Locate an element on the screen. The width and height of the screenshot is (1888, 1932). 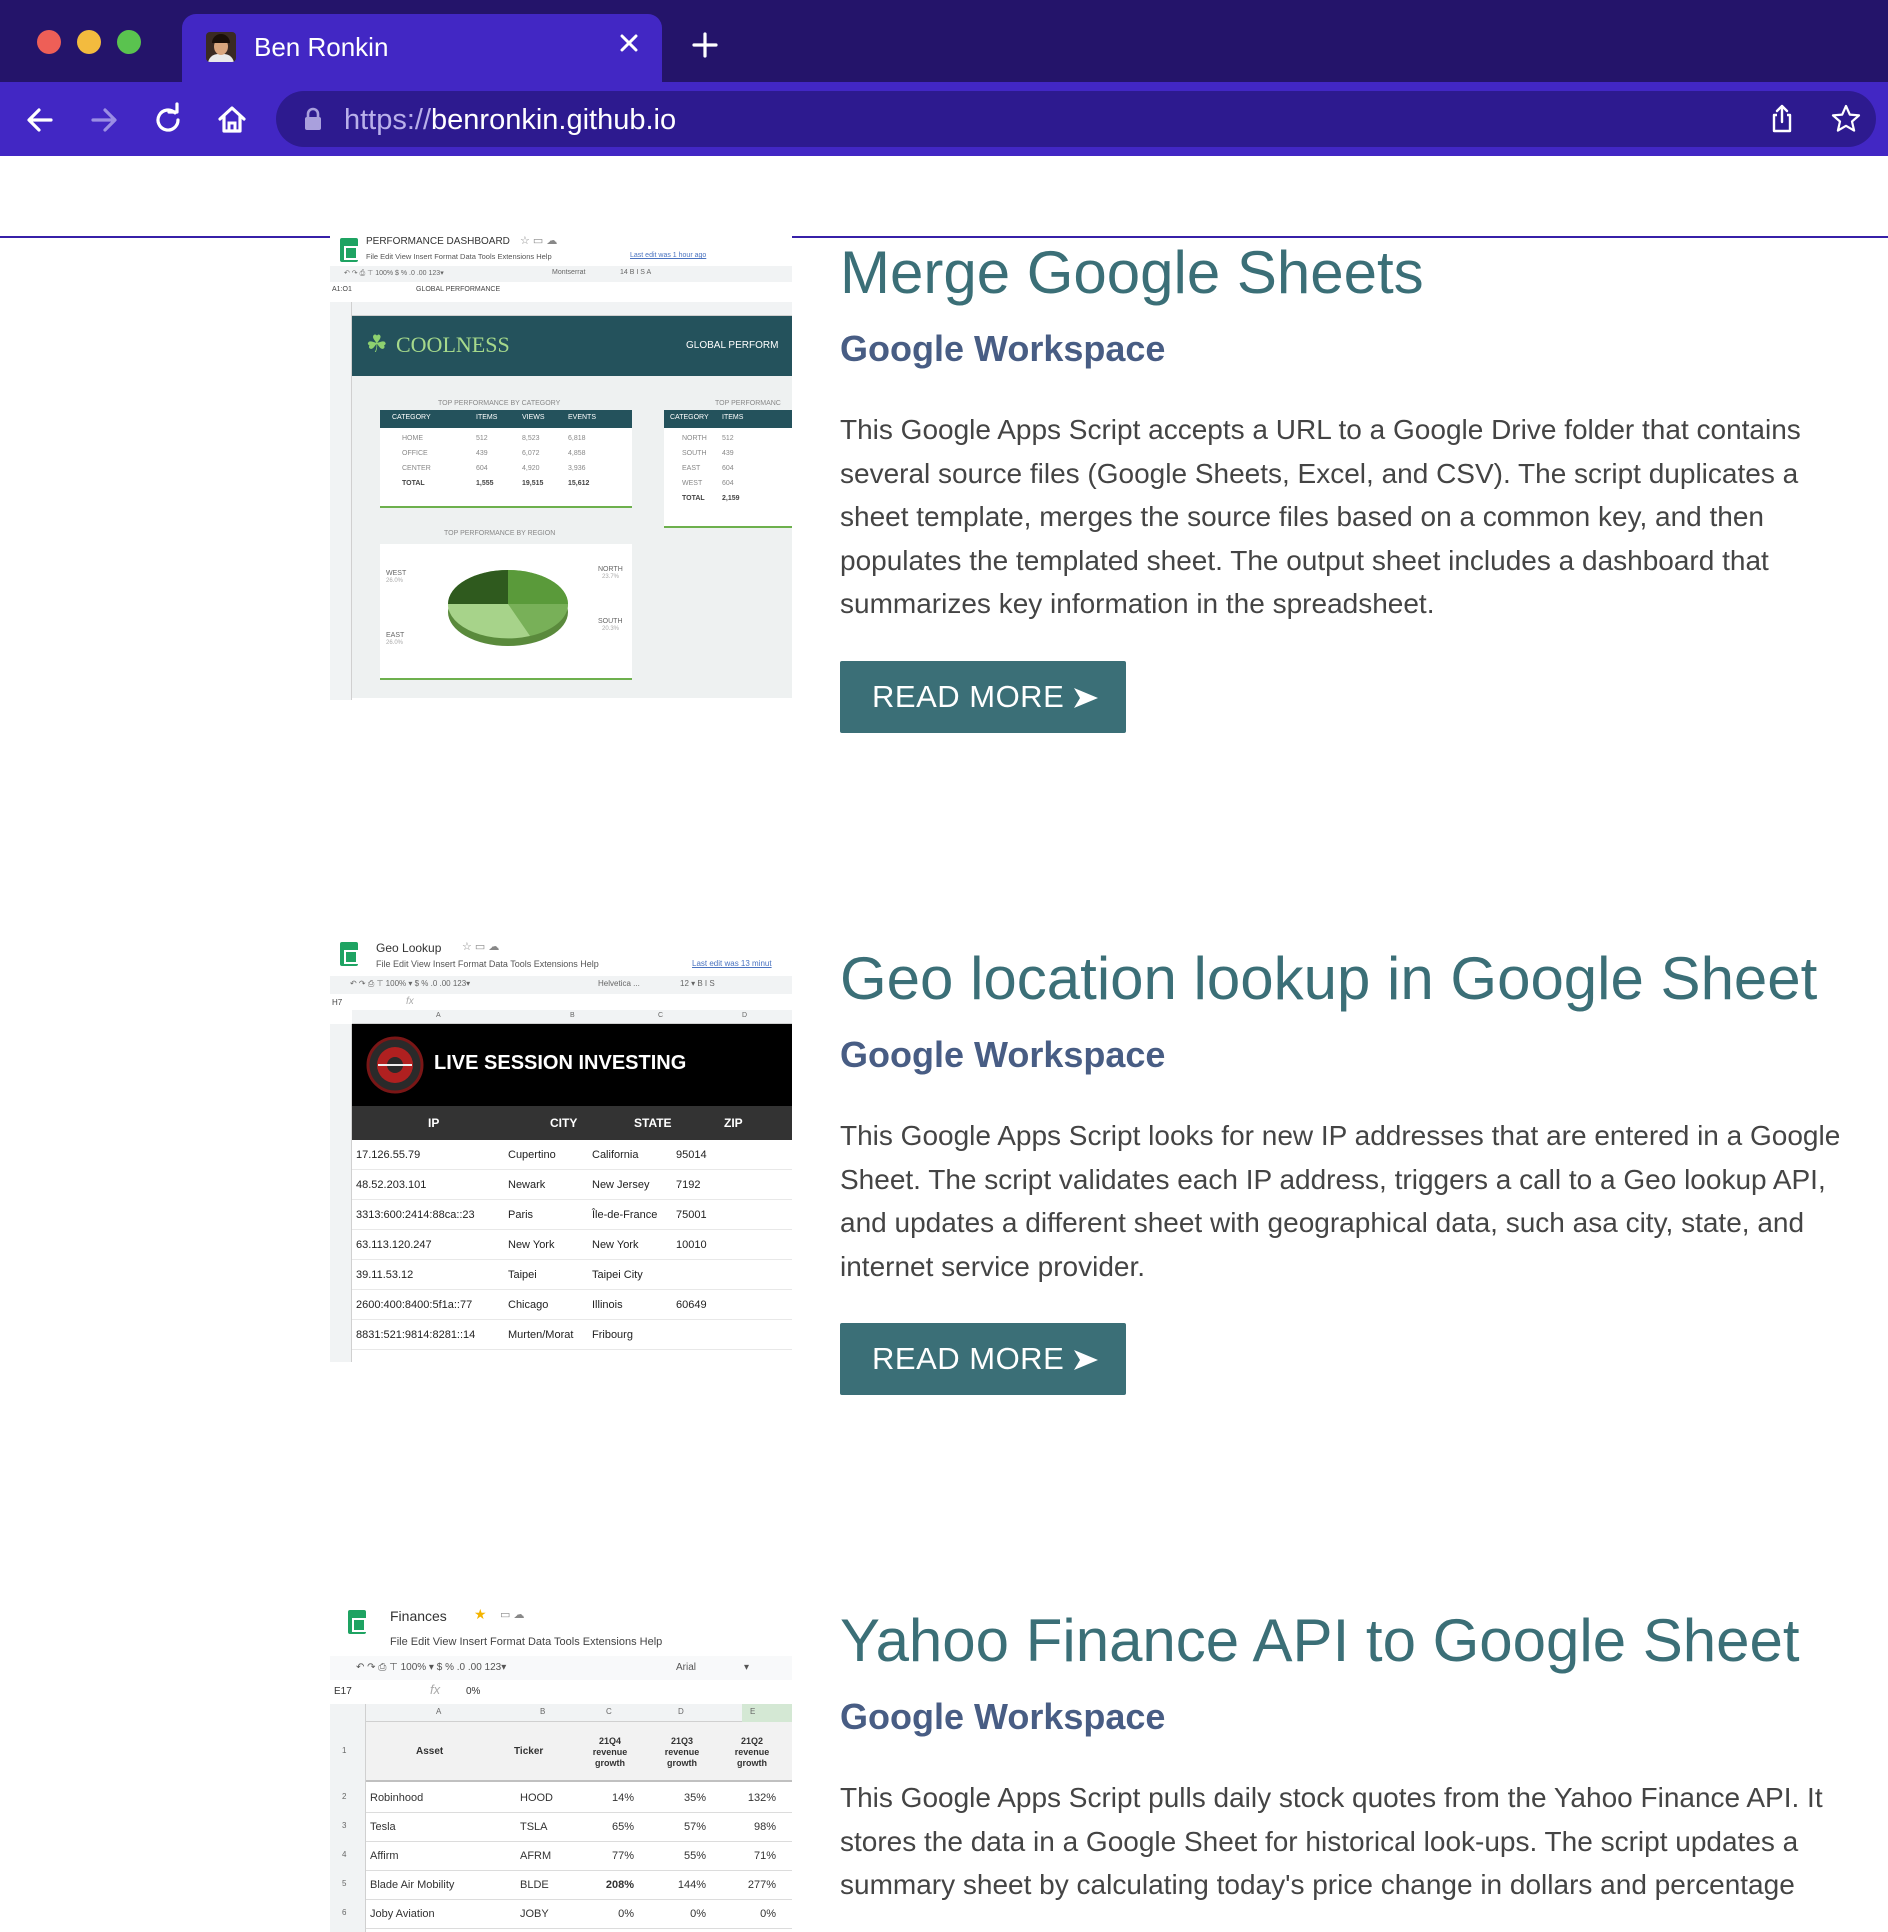
table-cell: CENTER is located at coordinates (416, 468).